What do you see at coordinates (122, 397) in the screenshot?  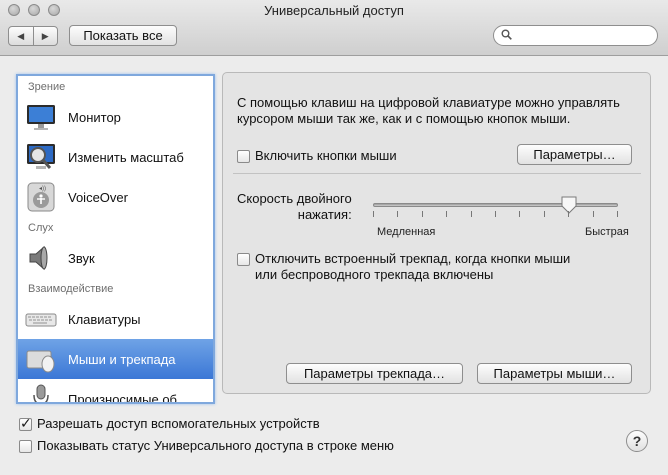 I see `sidebar-item-label: Произносимые об` at bounding box center [122, 397].